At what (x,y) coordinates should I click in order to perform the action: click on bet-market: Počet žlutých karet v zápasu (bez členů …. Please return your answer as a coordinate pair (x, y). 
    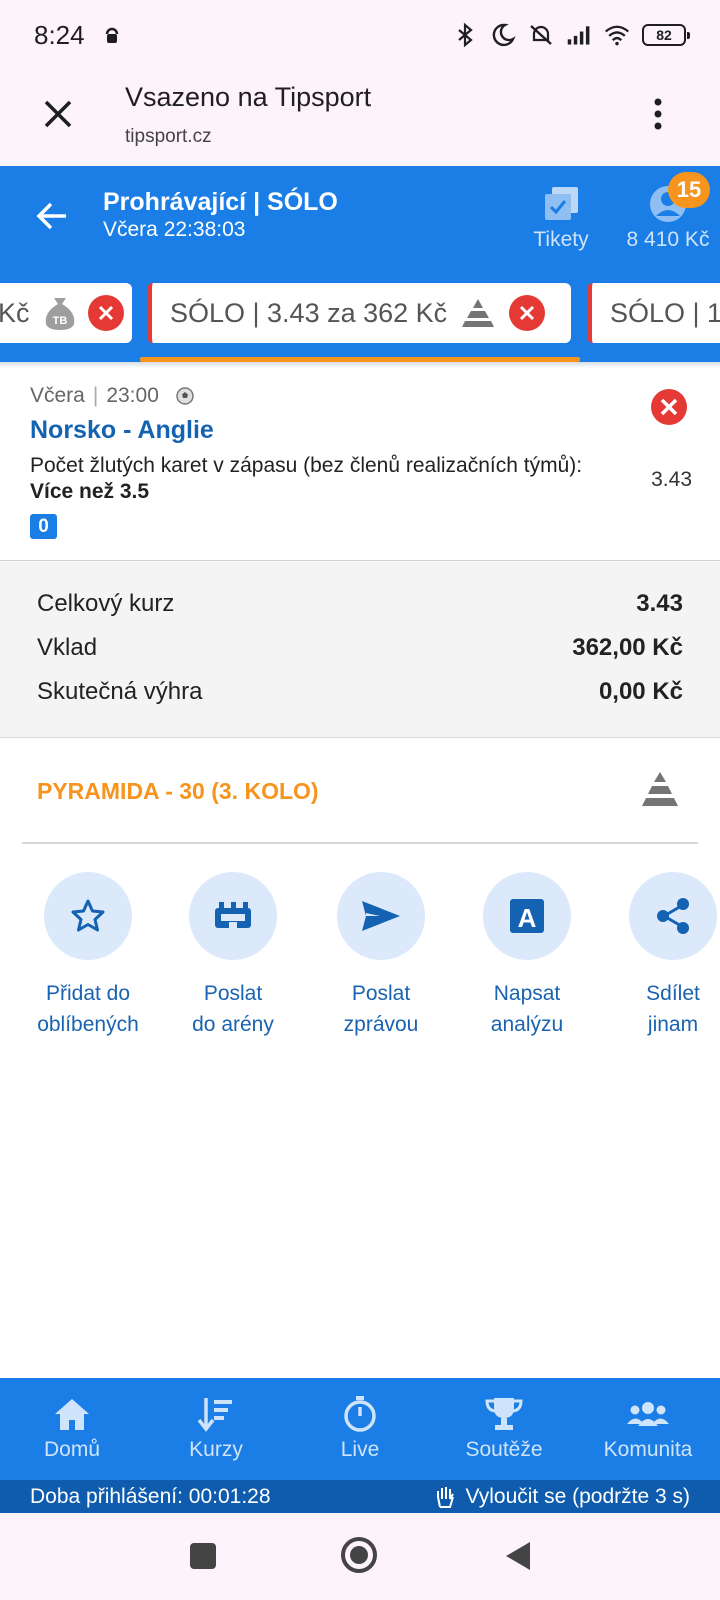
    Looking at the image, I should click on (306, 465).